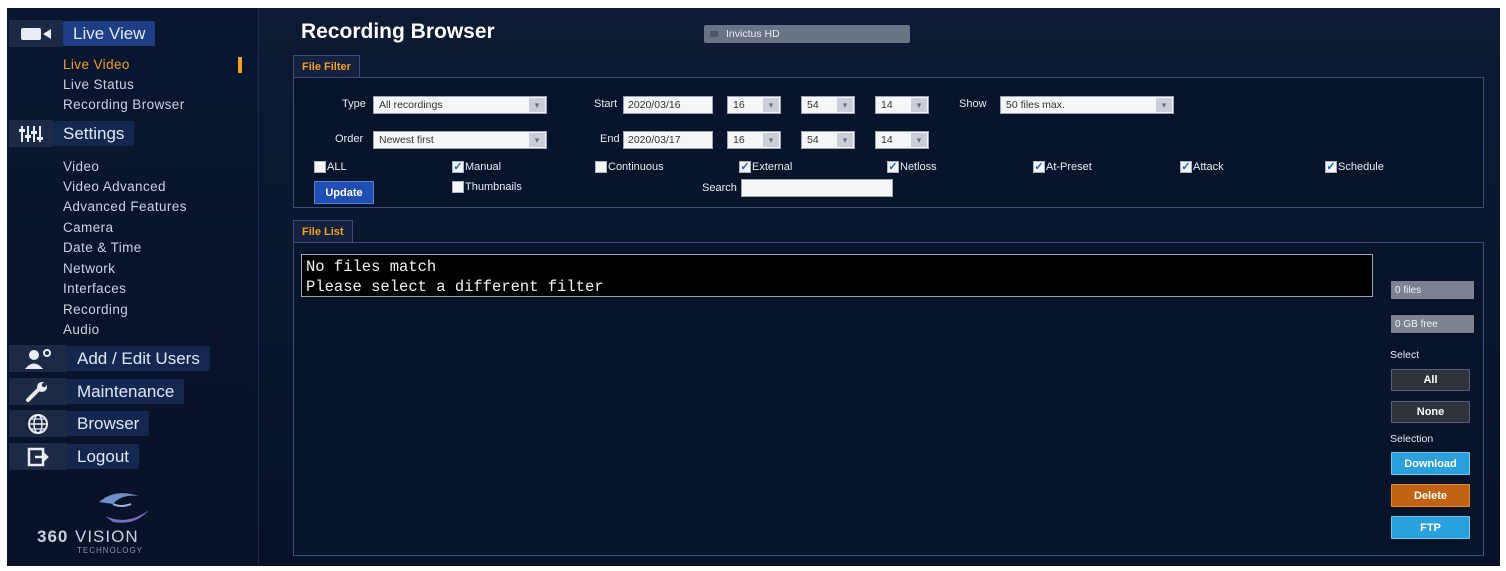  What do you see at coordinates (1430, 527) in the screenshot?
I see `ftp-button: FTP` at bounding box center [1430, 527].